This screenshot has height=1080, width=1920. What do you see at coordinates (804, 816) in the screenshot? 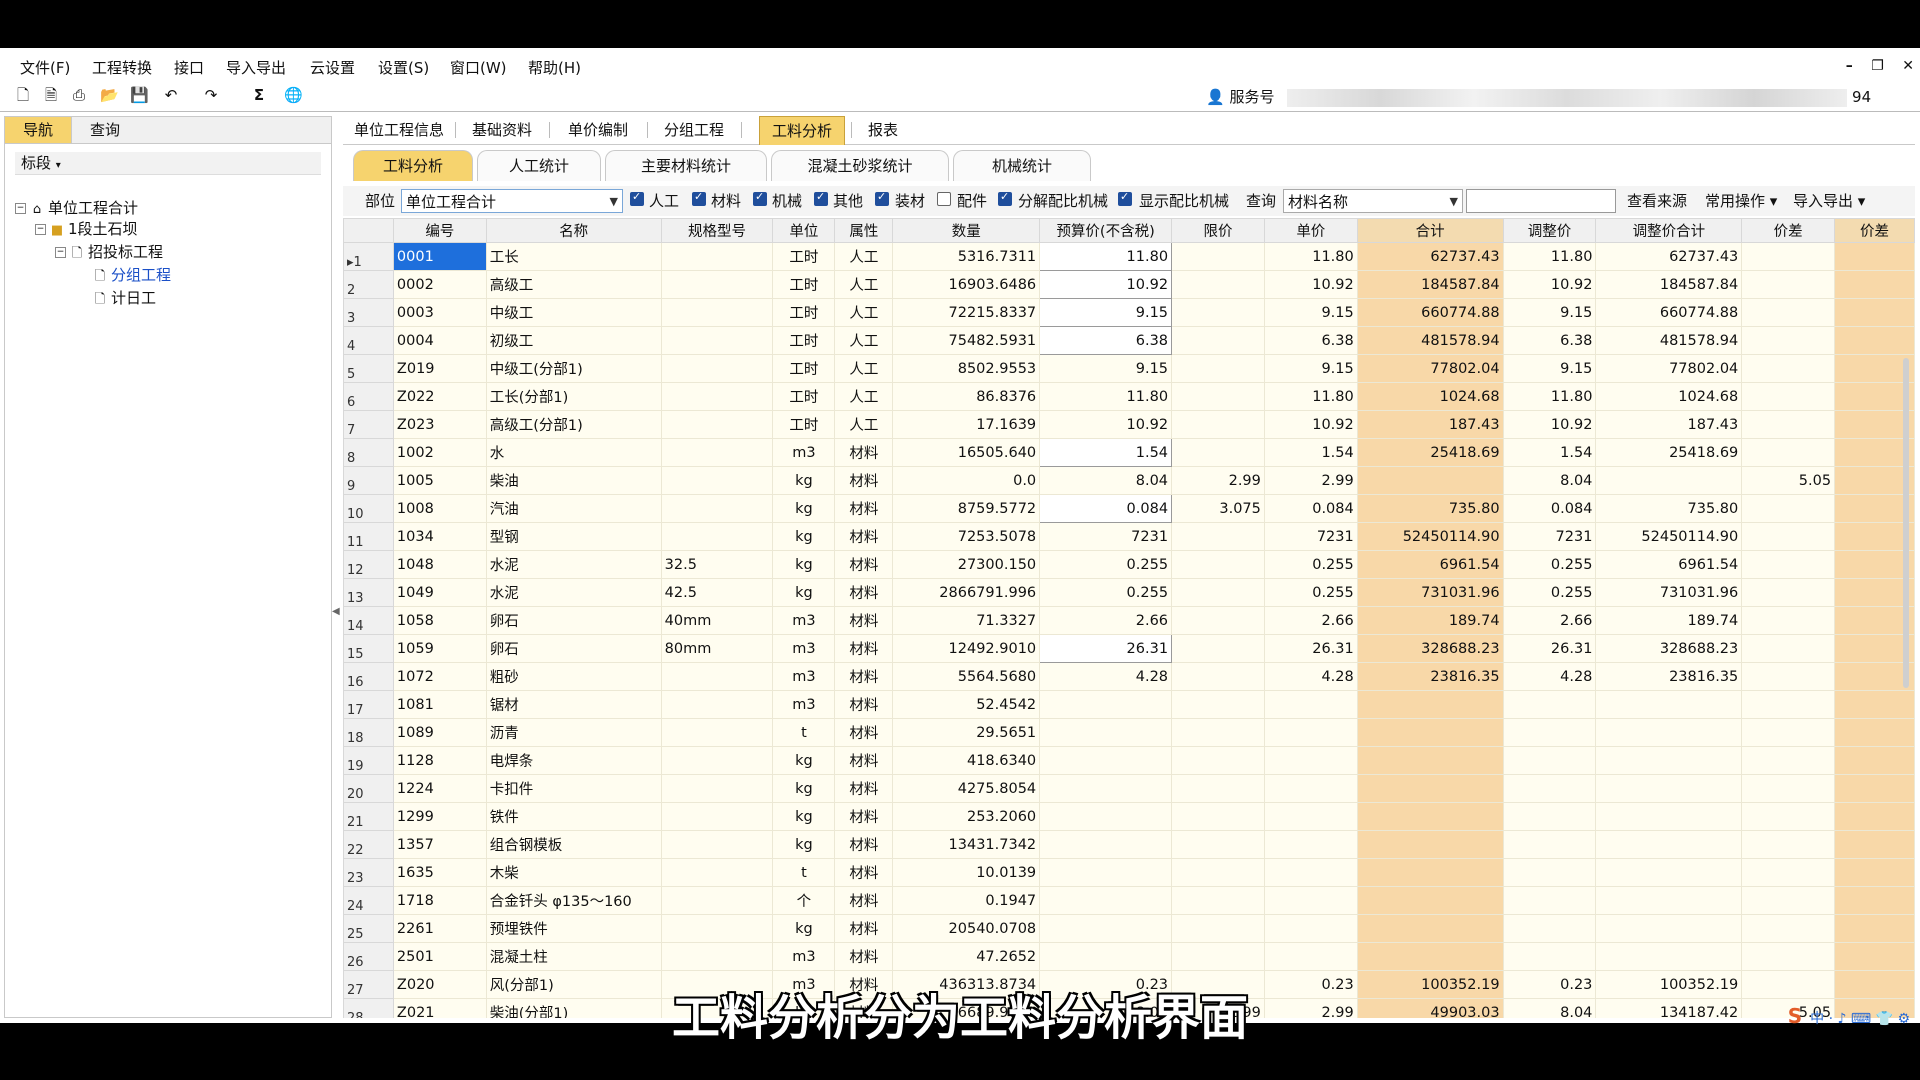
I see `table-cell: kg` at bounding box center [804, 816].